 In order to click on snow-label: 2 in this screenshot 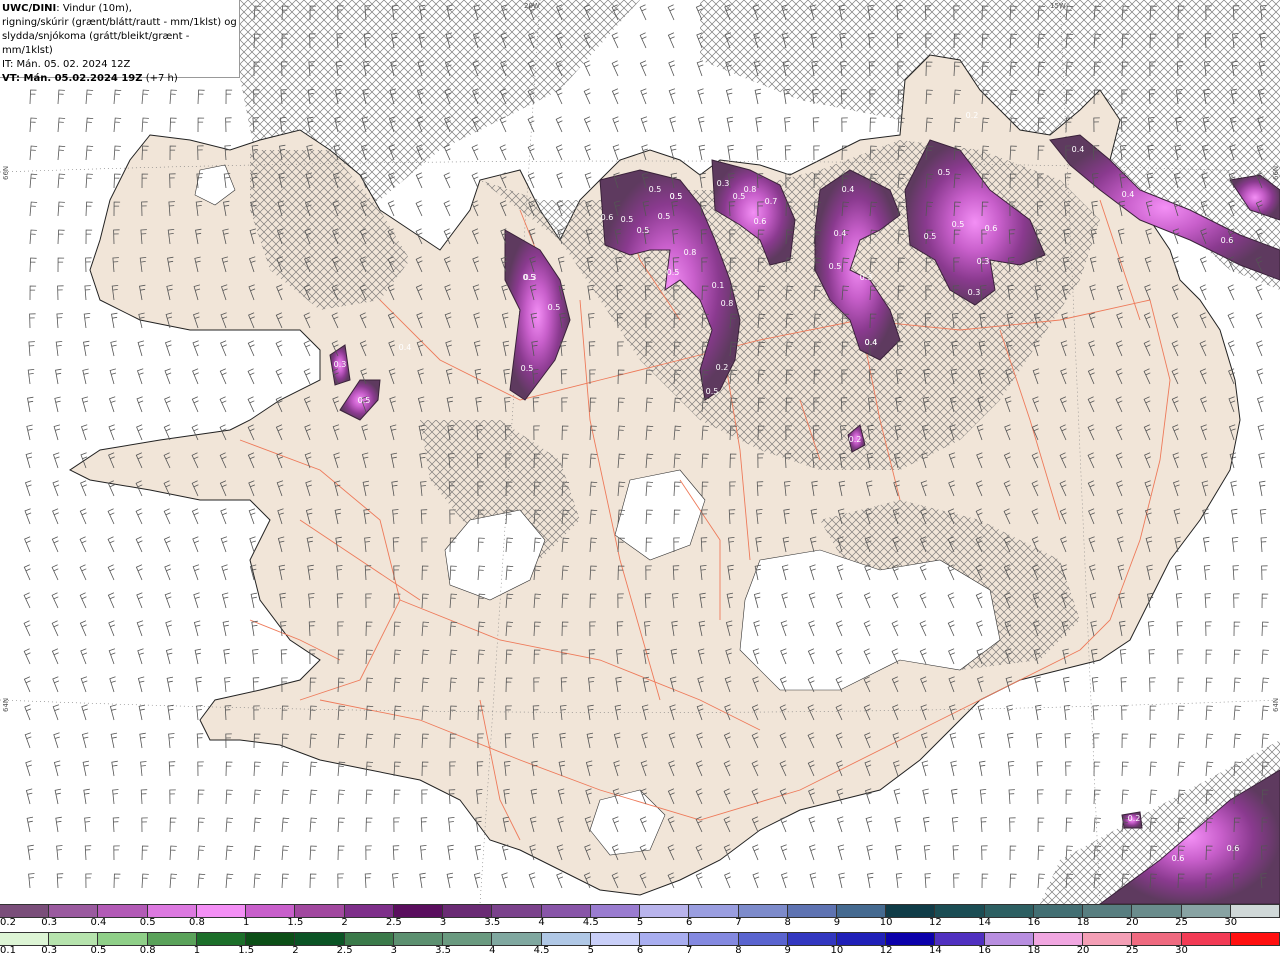, I will do `click(344, 922)`.